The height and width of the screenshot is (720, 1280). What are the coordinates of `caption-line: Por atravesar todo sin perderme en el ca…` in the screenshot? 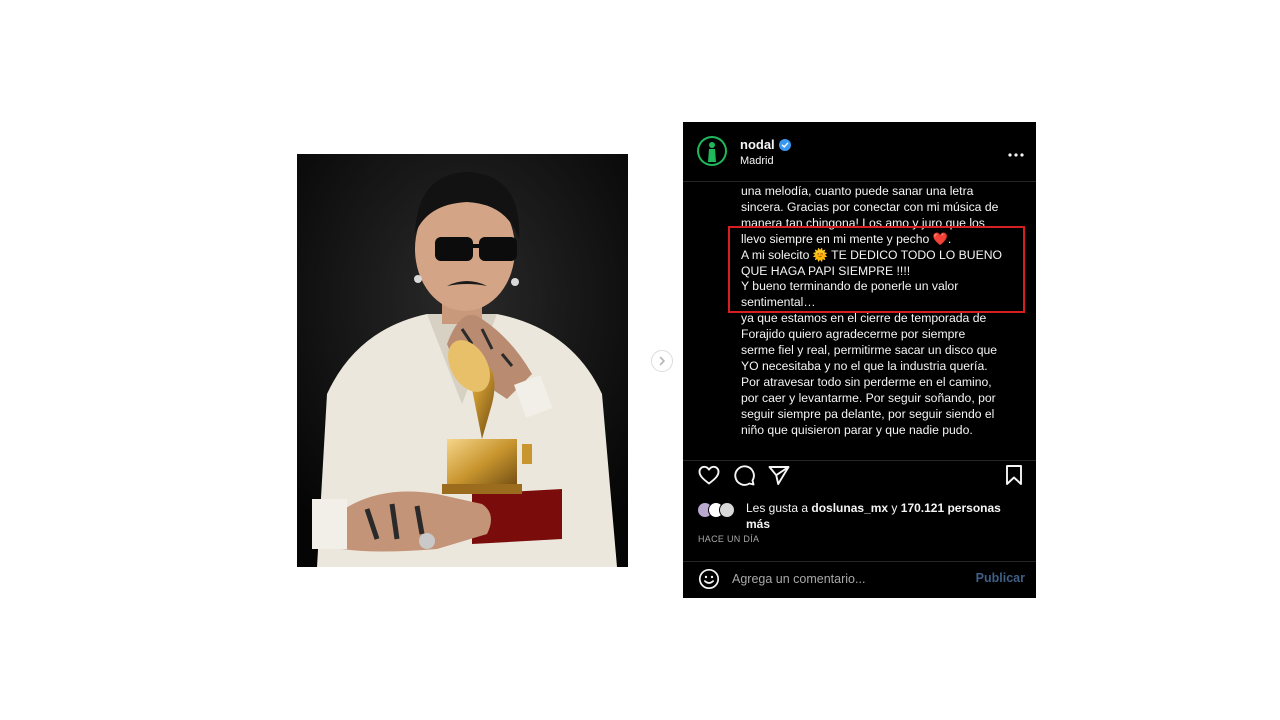 It's located at (866, 381).